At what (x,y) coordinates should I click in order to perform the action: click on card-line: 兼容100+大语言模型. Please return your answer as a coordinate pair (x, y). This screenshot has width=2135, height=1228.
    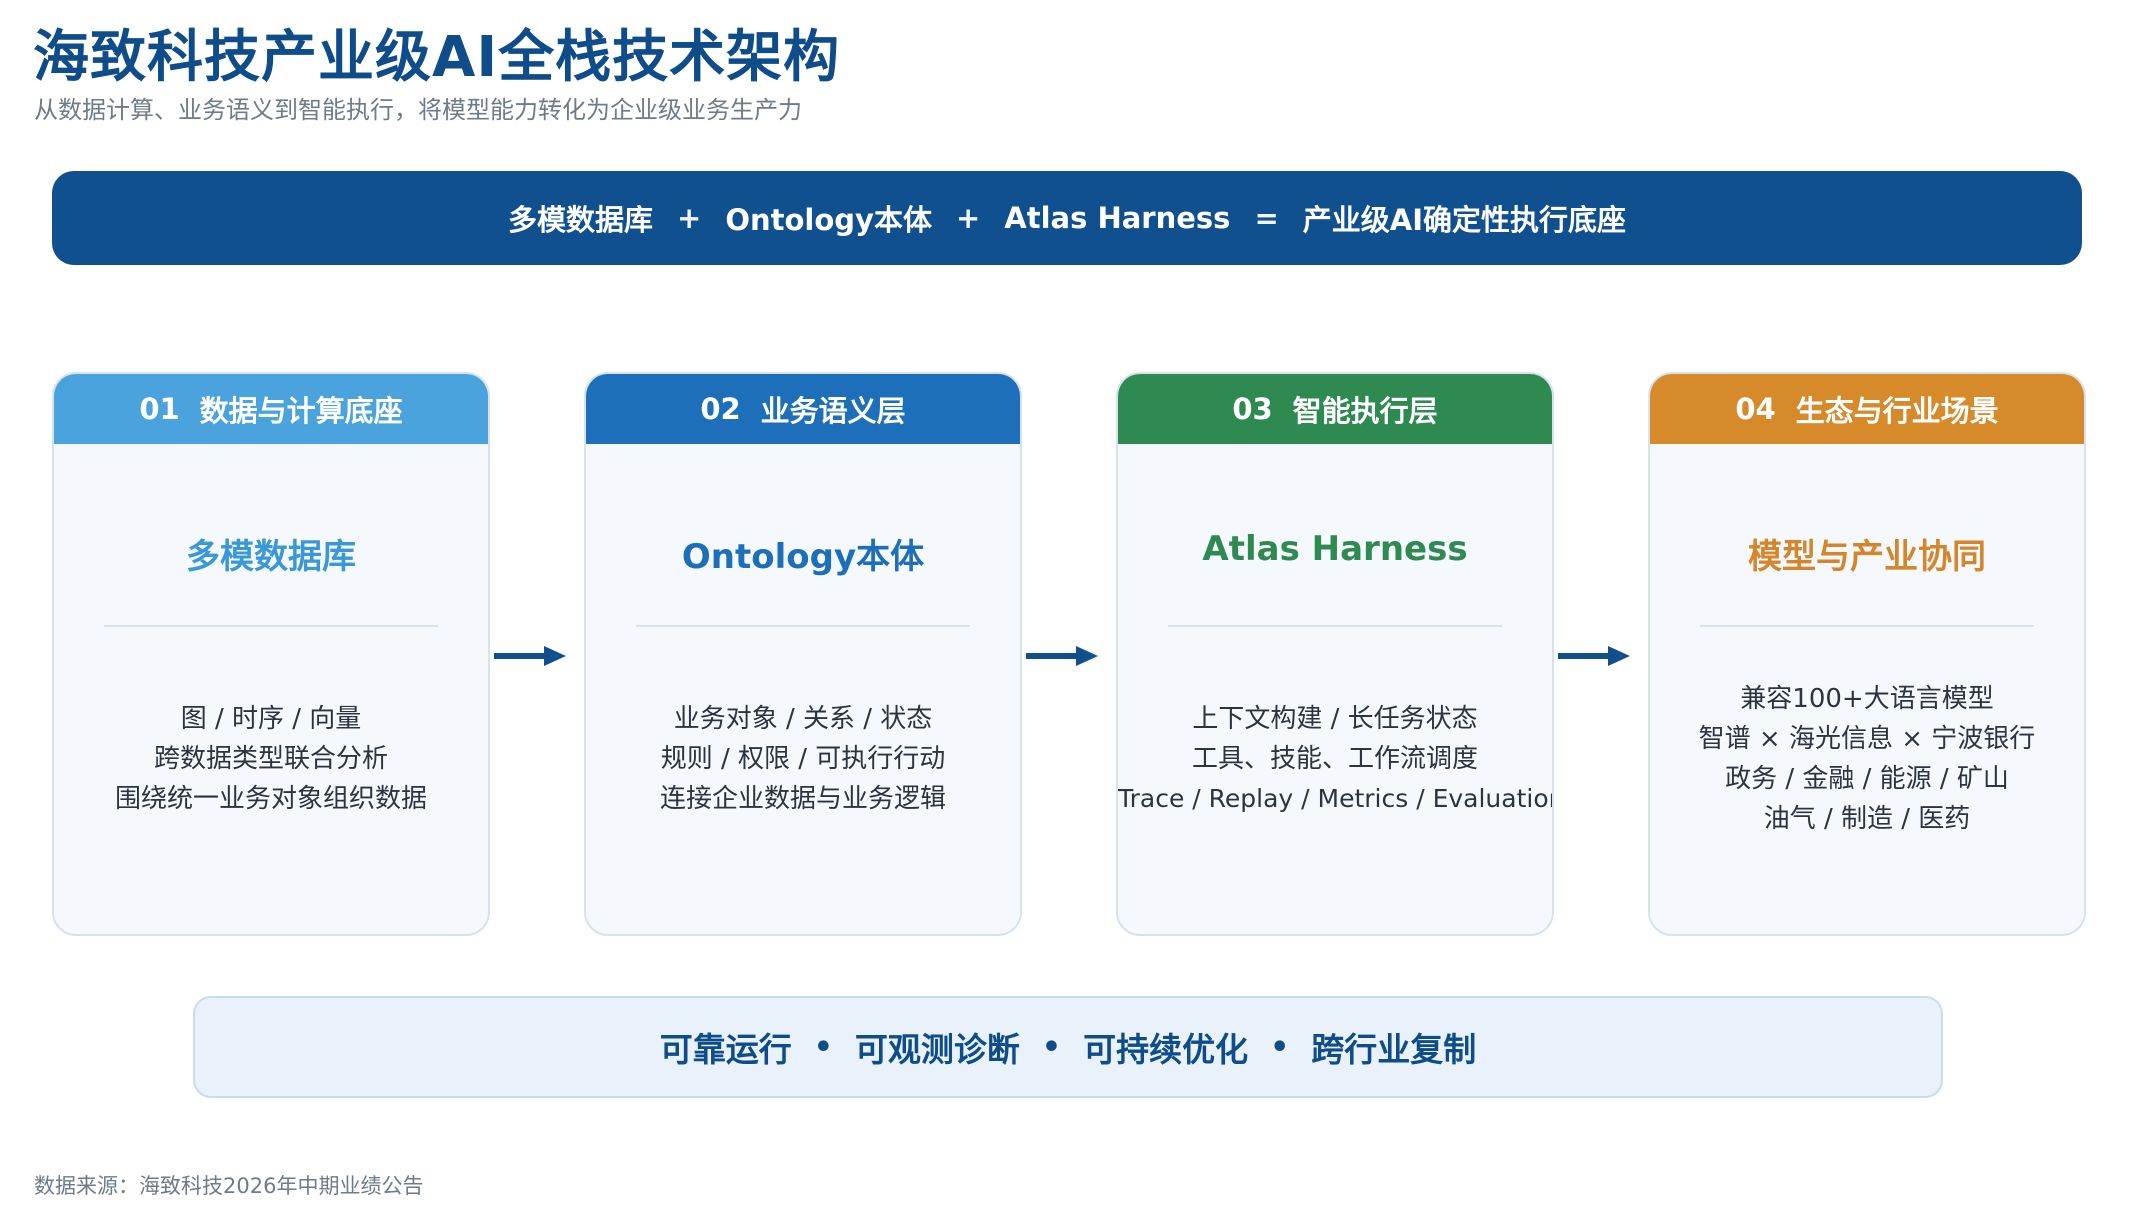
    Looking at the image, I should click on (1867, 699).